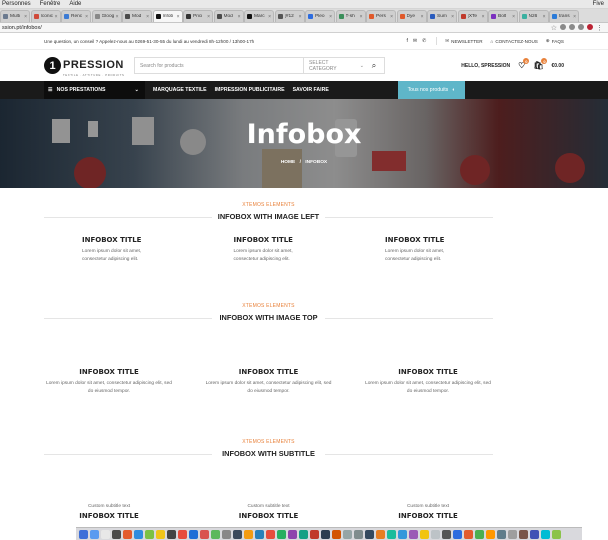  I want to click on browser-tab: Marc ×, so click(259, 16).